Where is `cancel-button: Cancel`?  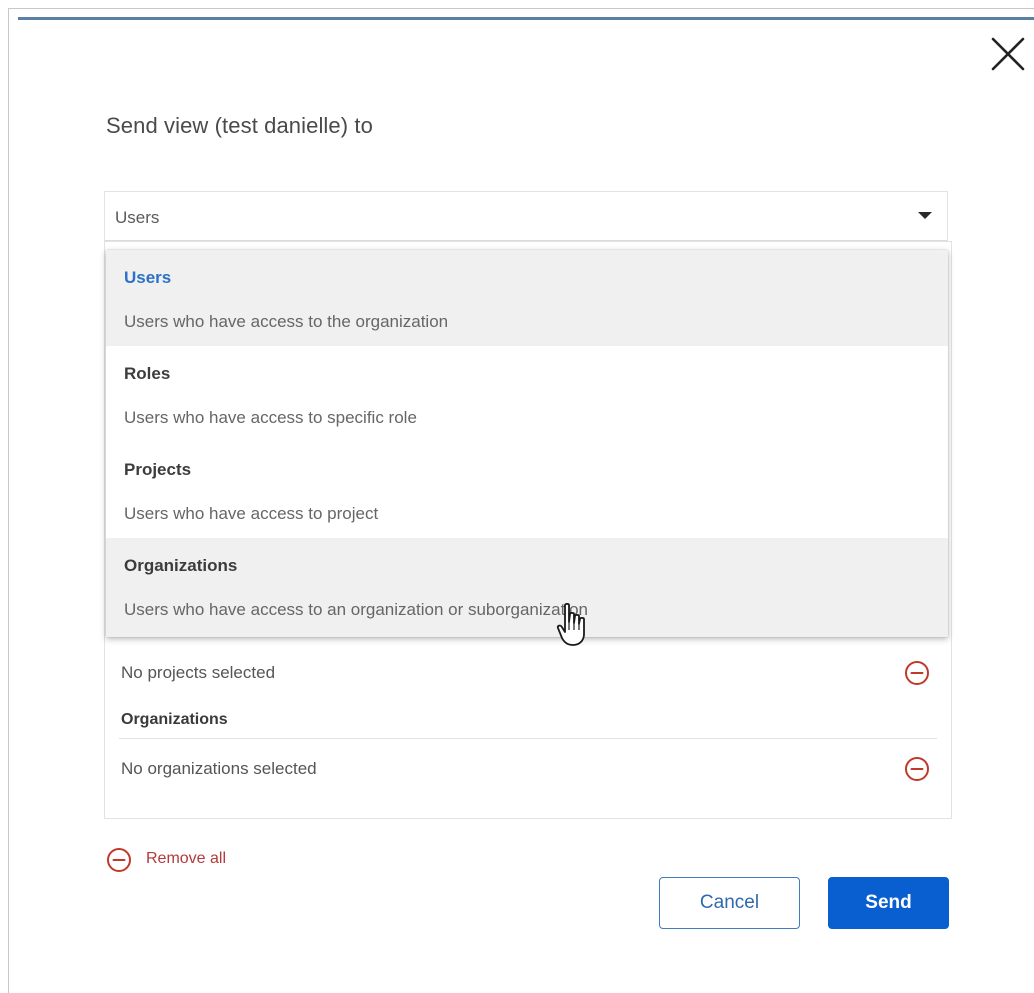 cancel-button: Cancel is located at coordinates (729, 903).